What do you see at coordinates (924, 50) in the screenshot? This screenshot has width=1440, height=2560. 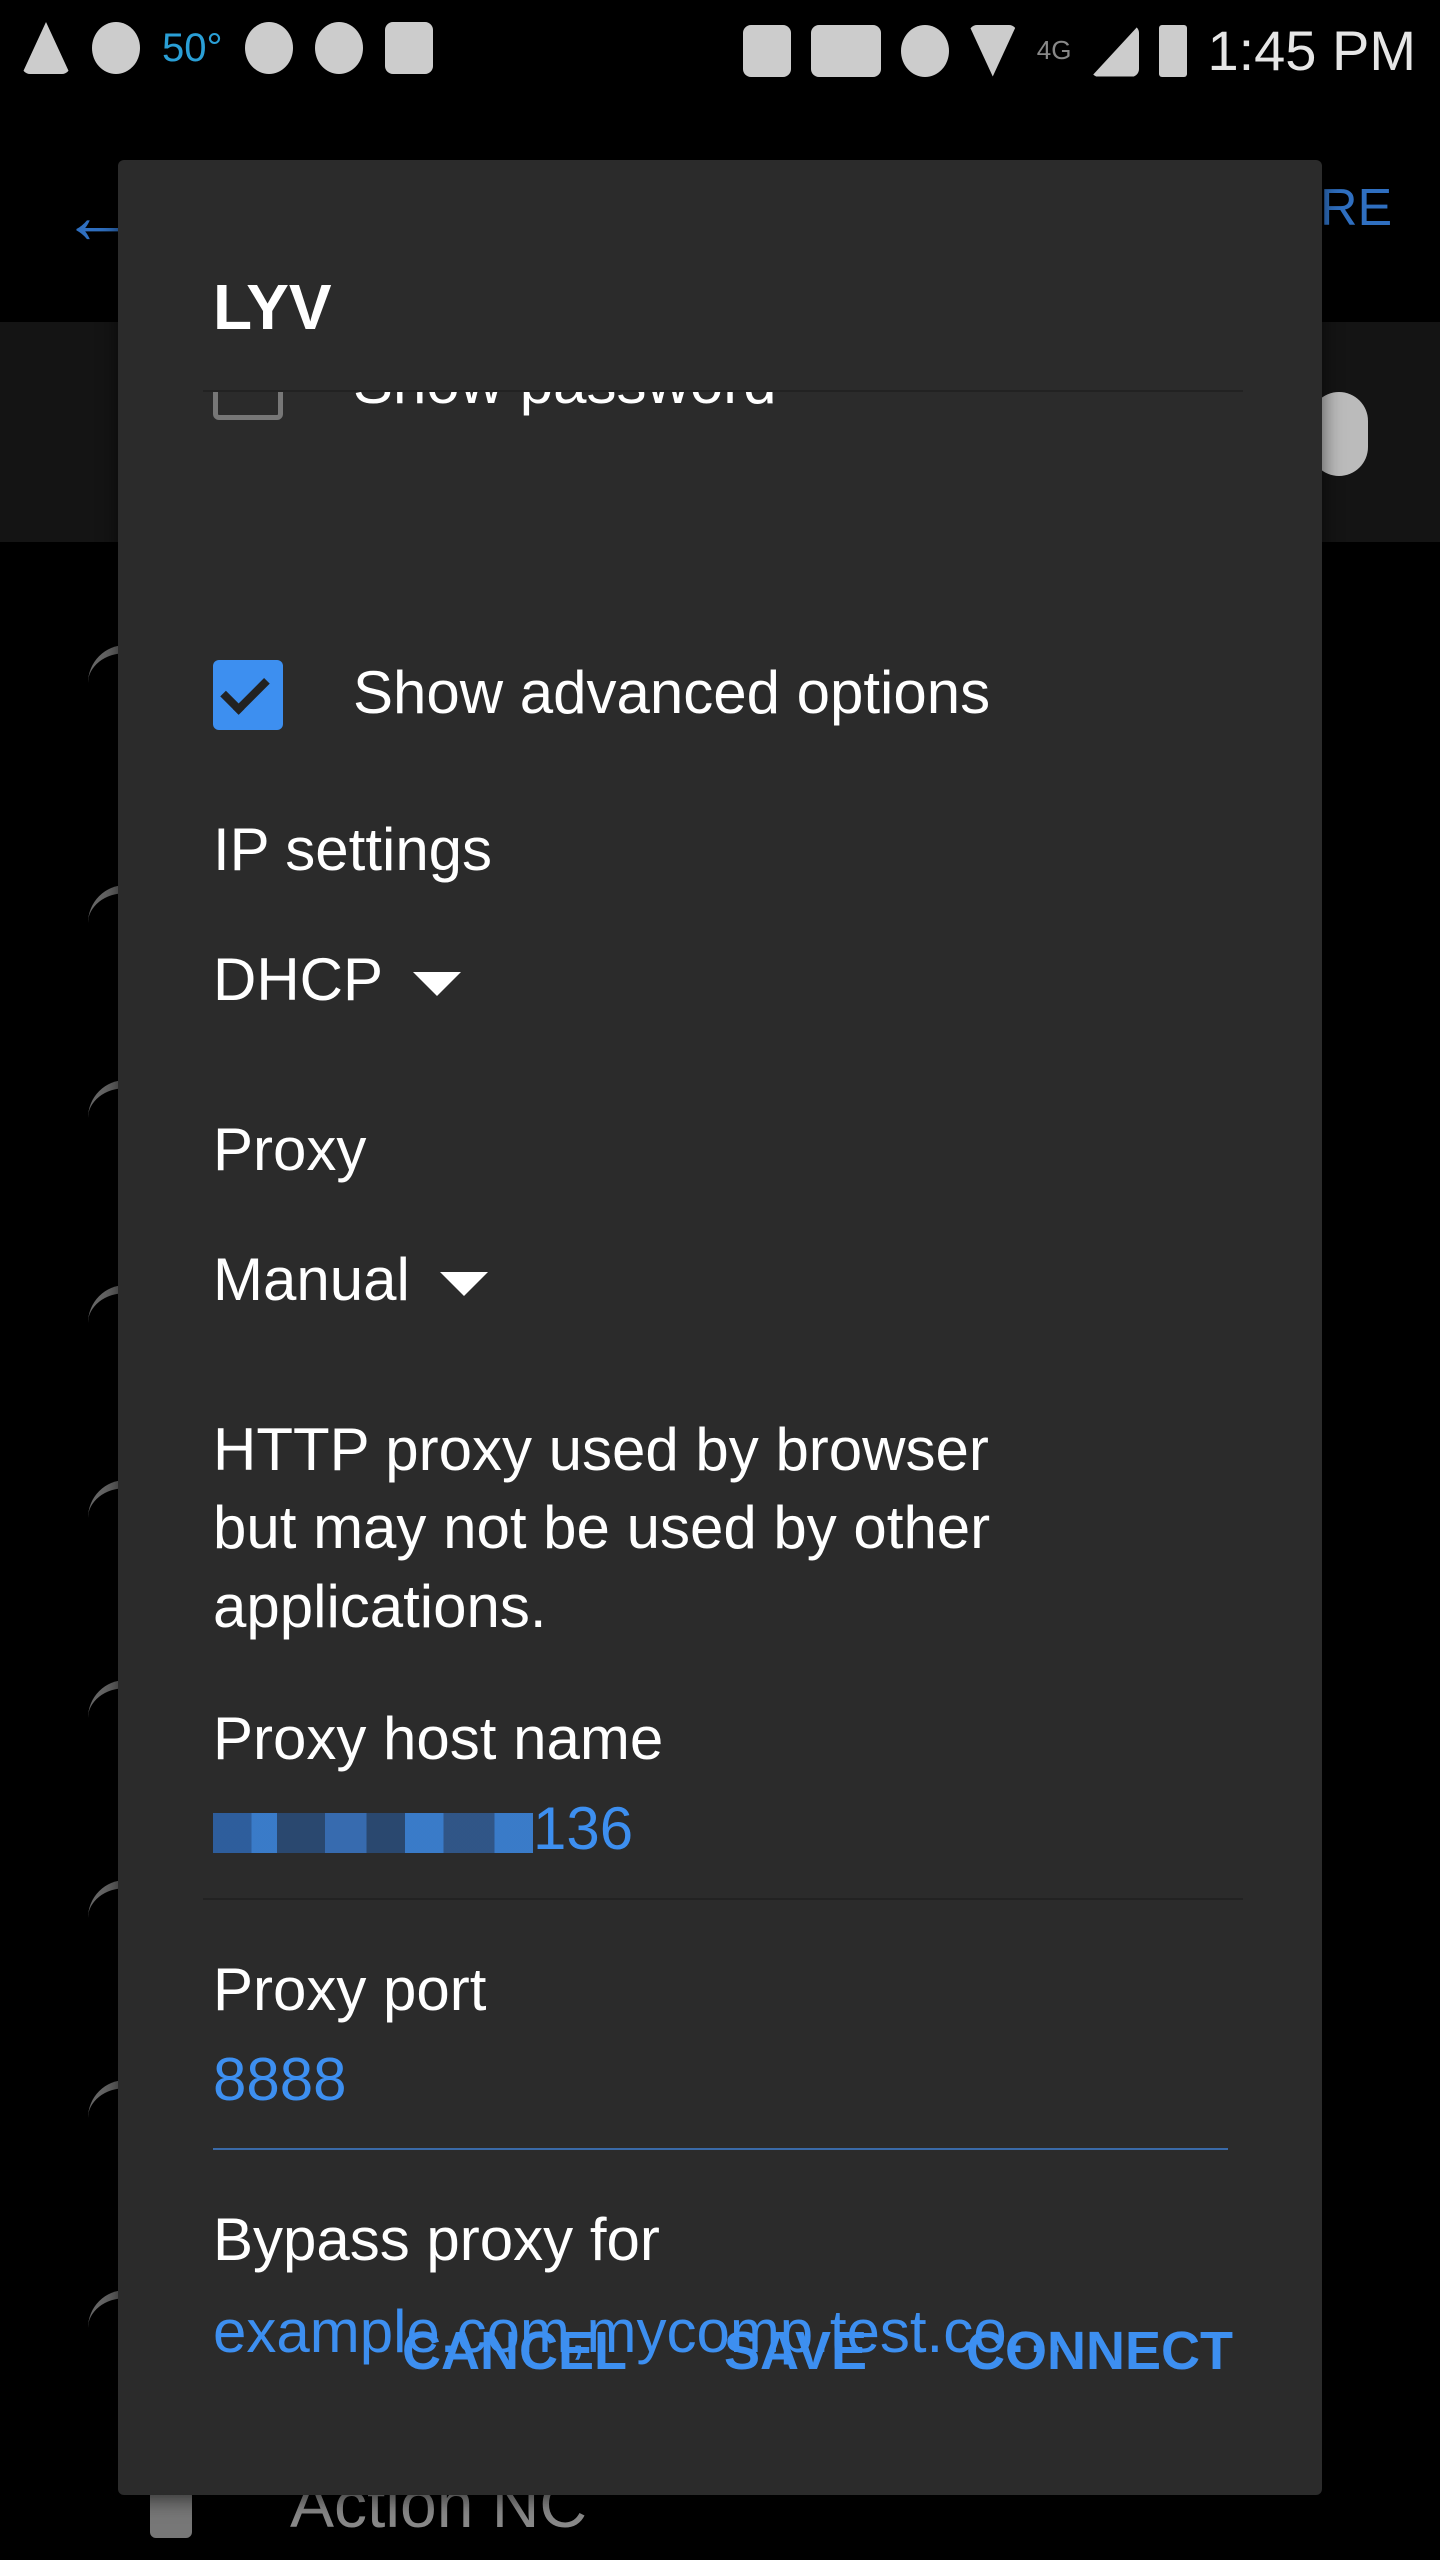 I see `alarm-icon` at bounding box center [924, 50].